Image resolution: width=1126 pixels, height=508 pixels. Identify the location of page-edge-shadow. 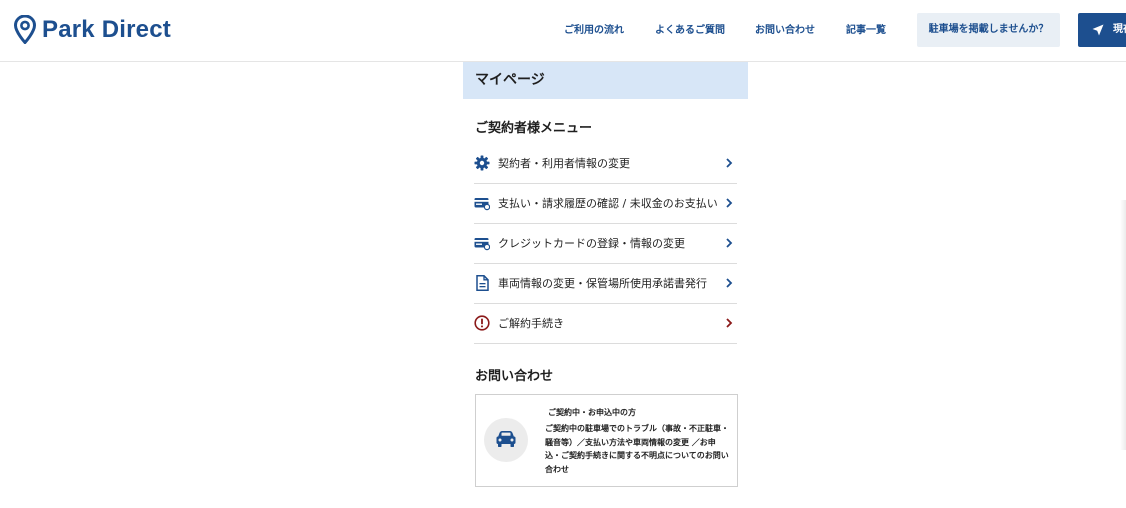
(1123, 325).